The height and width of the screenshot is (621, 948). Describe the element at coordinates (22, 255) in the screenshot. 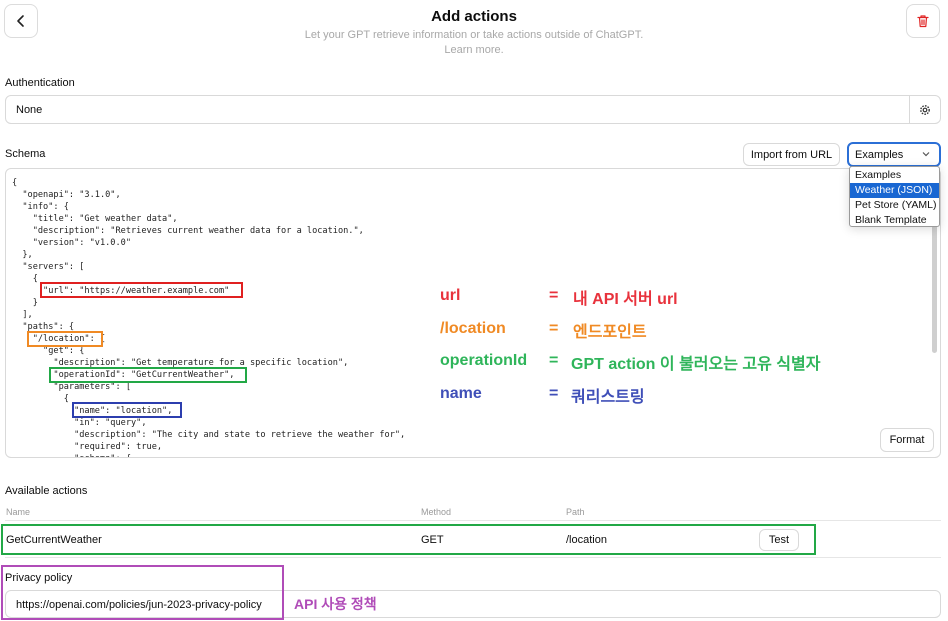

I see `code-line: },` at that location.